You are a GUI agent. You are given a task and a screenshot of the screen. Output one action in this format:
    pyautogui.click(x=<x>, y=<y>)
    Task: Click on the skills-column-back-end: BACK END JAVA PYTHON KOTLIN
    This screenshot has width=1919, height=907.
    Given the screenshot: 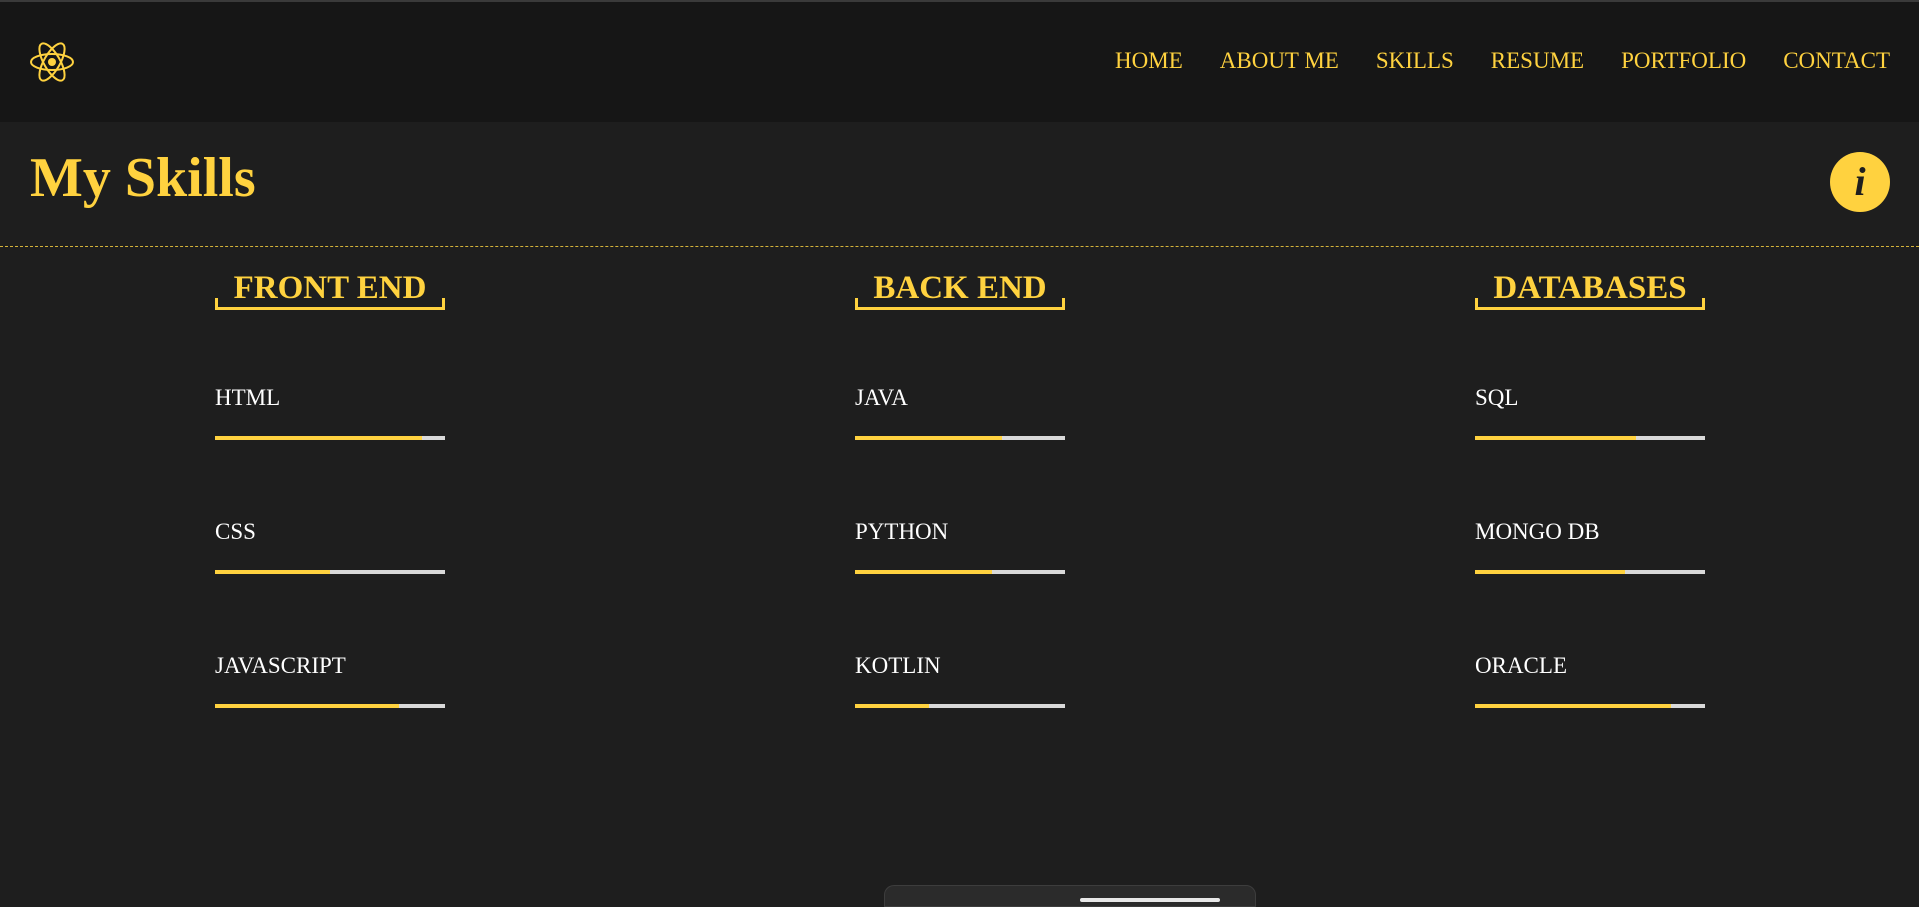 What is the action you would take?
    pyautogui.click(x=960, y=489)
    